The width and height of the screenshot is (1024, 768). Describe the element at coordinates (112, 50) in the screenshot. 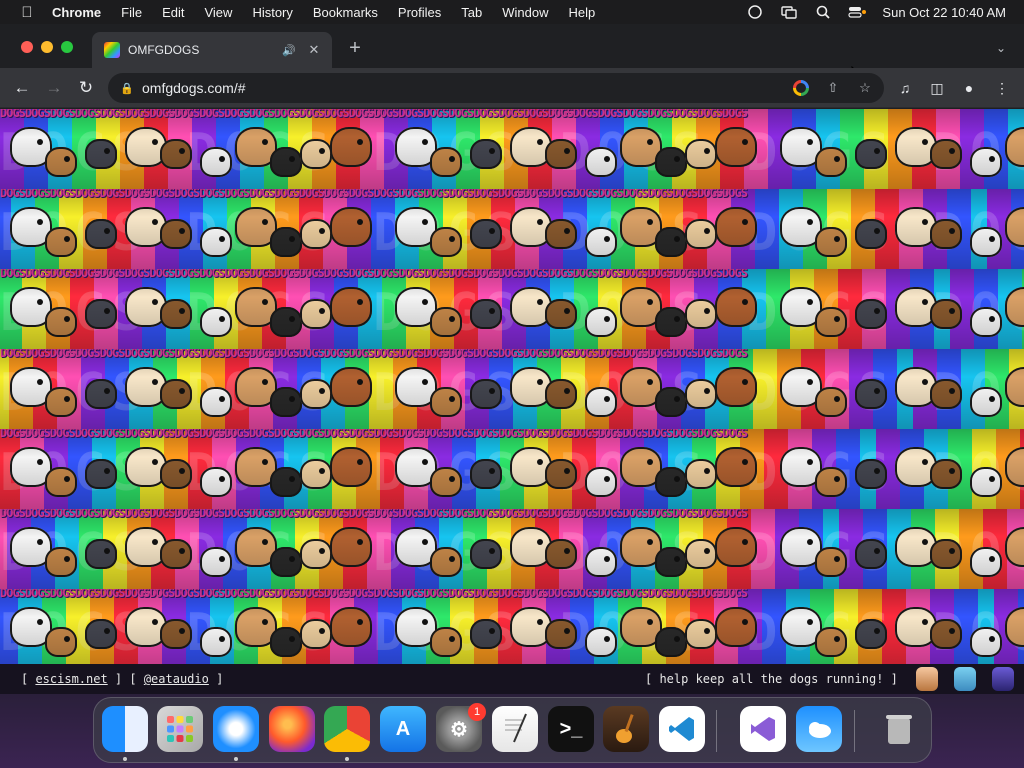

I see `omfgdogs-favicon-icon` at that location.